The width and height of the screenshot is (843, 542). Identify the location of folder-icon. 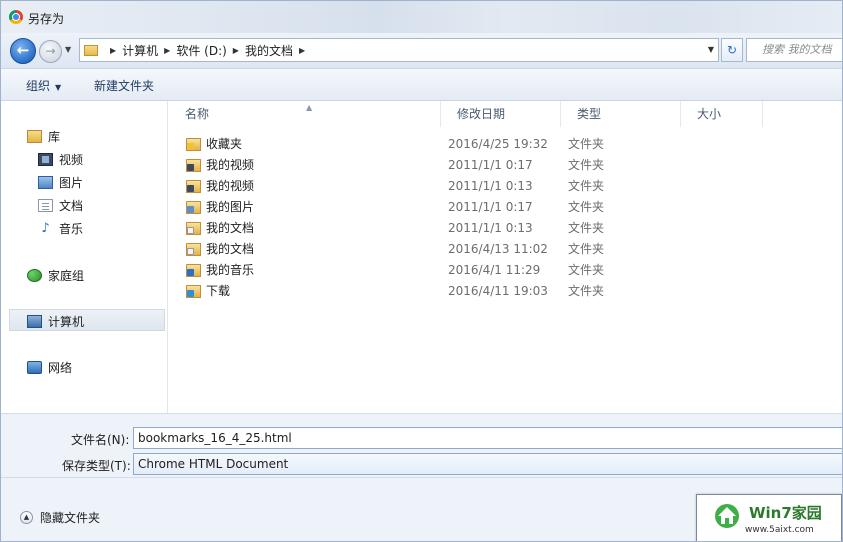
(91, 50).